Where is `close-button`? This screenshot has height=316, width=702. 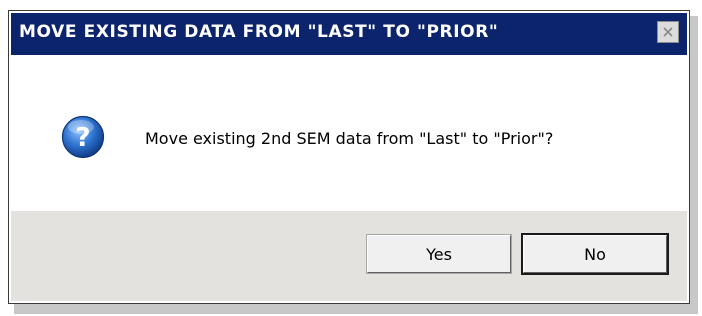
close-button is located at coordinates (668, 32).